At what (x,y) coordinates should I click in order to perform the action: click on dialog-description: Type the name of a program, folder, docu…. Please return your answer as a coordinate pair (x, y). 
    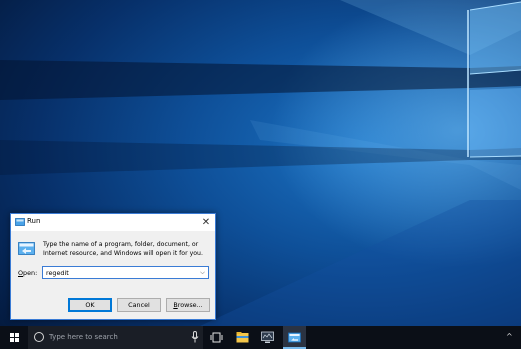
    Looking at the image, I should click on (123, 249).